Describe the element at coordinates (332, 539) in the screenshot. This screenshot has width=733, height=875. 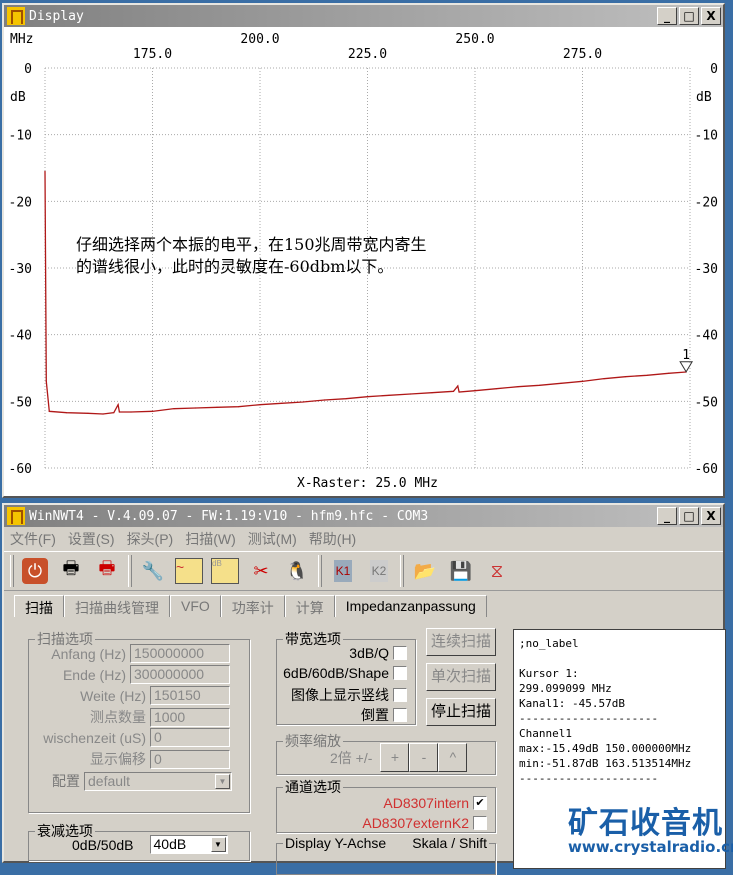
I see `menu-help: 帮助(H)` at that location.